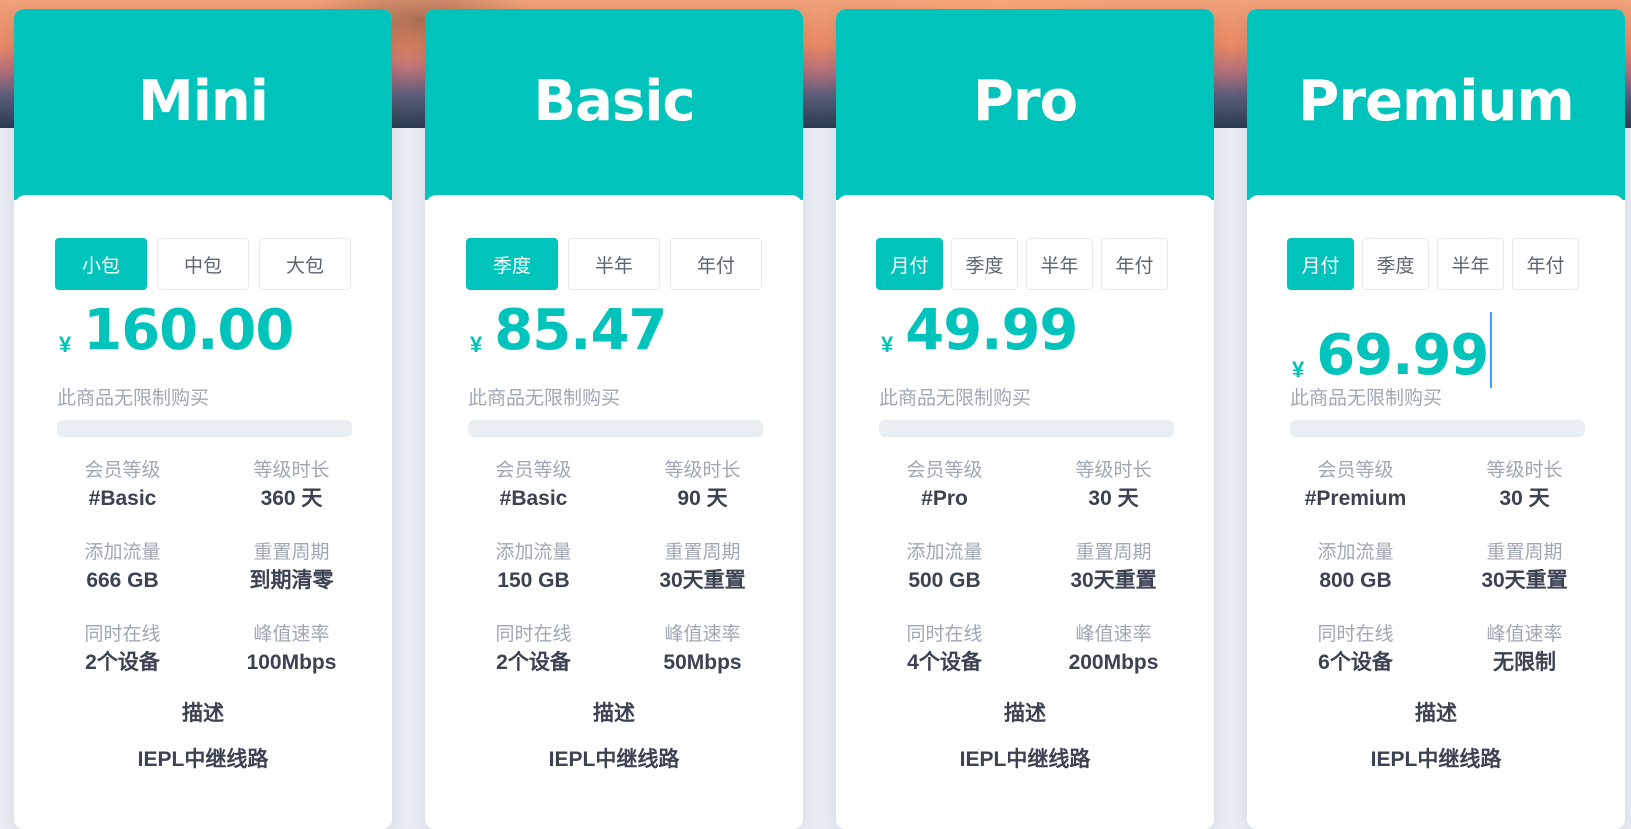  I want to click on spec-value: 4个设备, so click(944, 662).